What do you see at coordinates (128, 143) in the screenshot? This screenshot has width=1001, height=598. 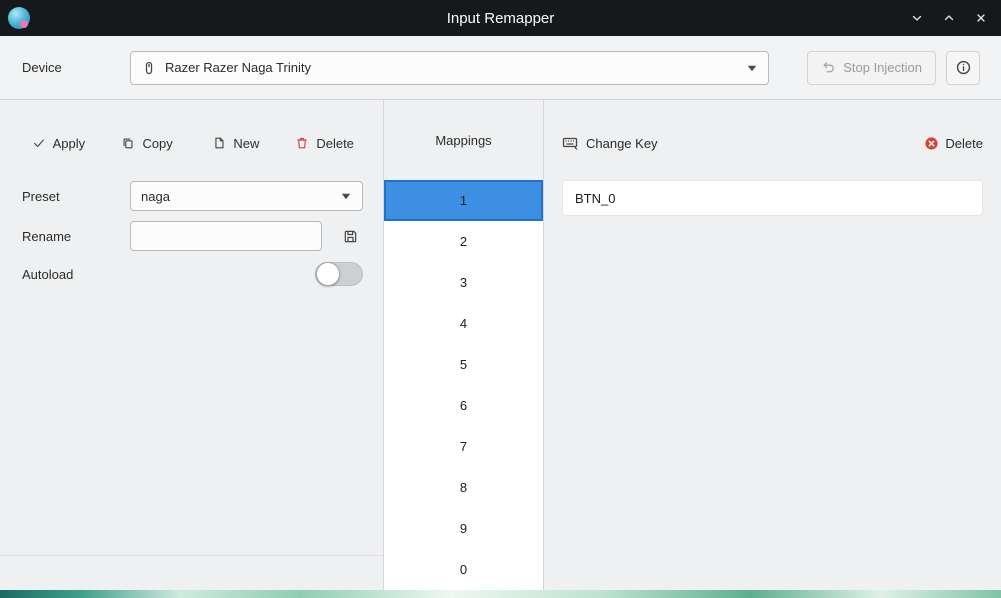 I see `copy-icon` at bounding box center [128, 143].